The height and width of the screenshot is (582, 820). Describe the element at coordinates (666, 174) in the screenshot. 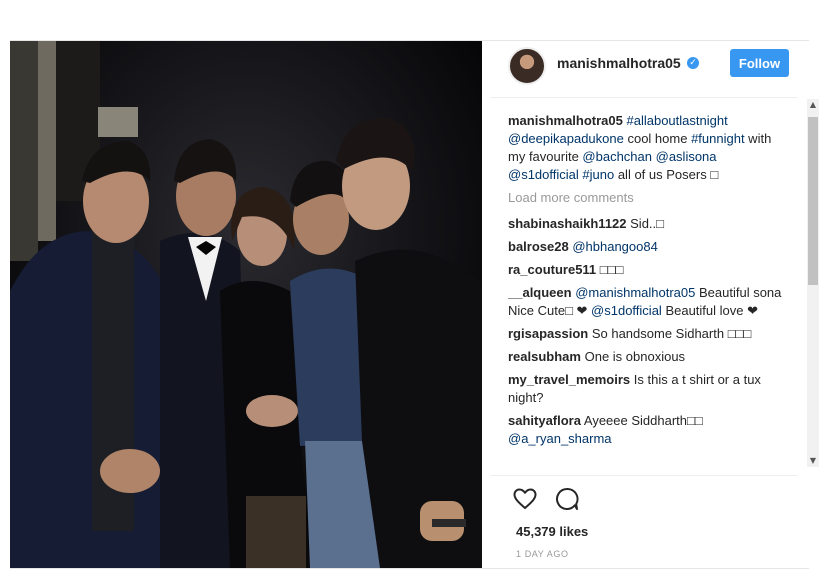

I see `comment-text: all of us Posers □` at that location.